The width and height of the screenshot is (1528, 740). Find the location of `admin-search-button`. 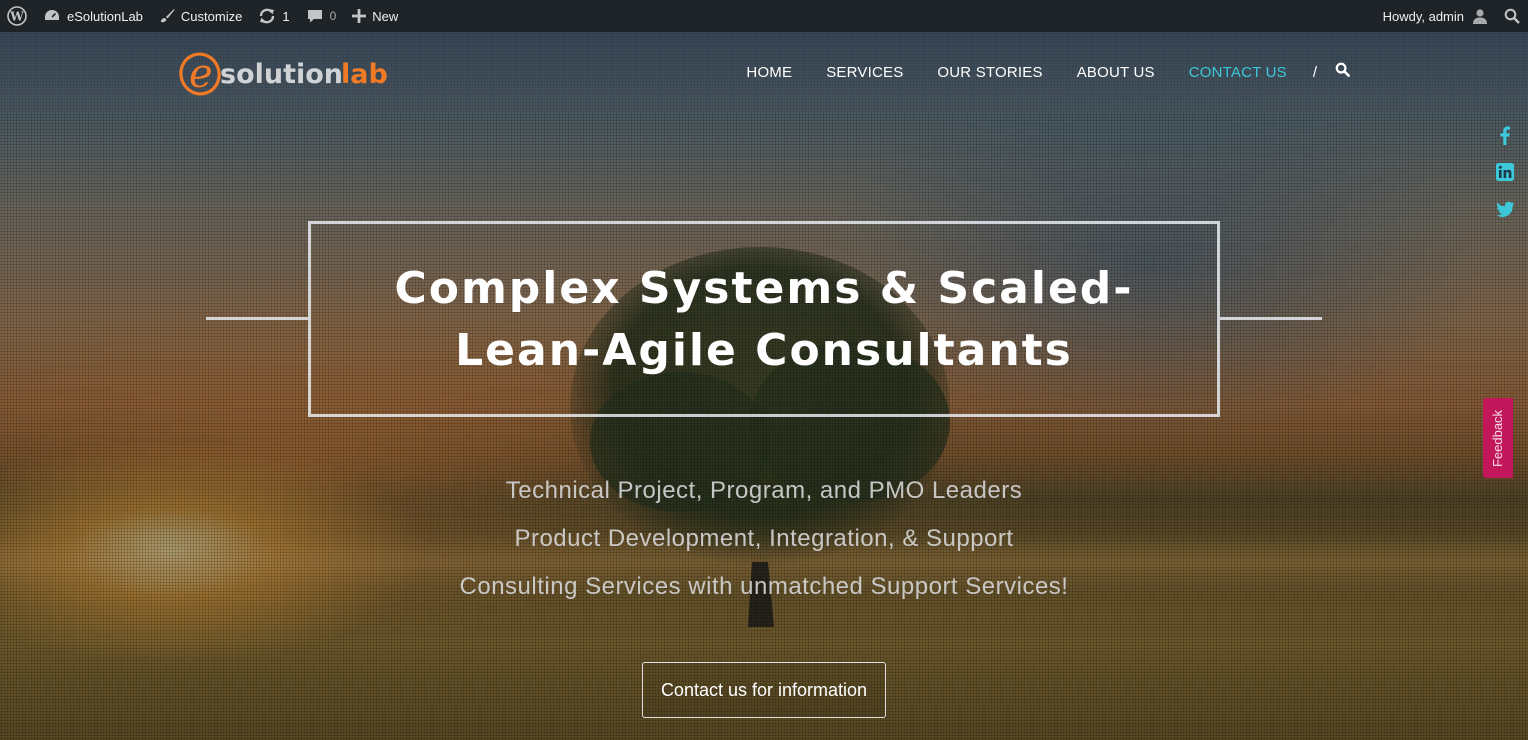

admin-search-button is located at coordinates (1512, 16).